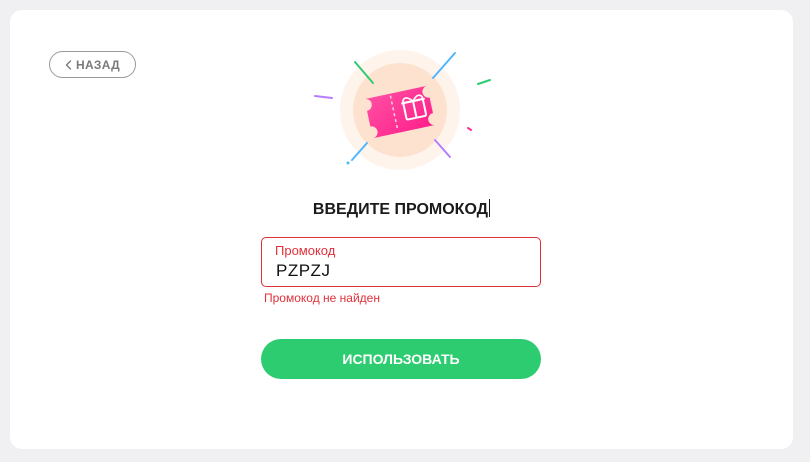 The image size is (810, 462). What do you see at coordinates (401, 262) in the screenshot?
I see `promo-code-input: Промокод PZPZJ` at bounding box center [401, 262].